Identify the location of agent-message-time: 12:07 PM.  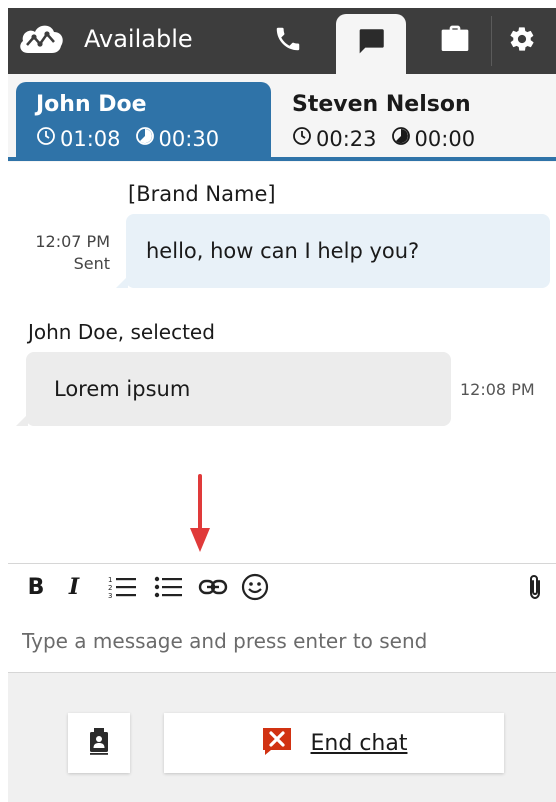
(72, 241).